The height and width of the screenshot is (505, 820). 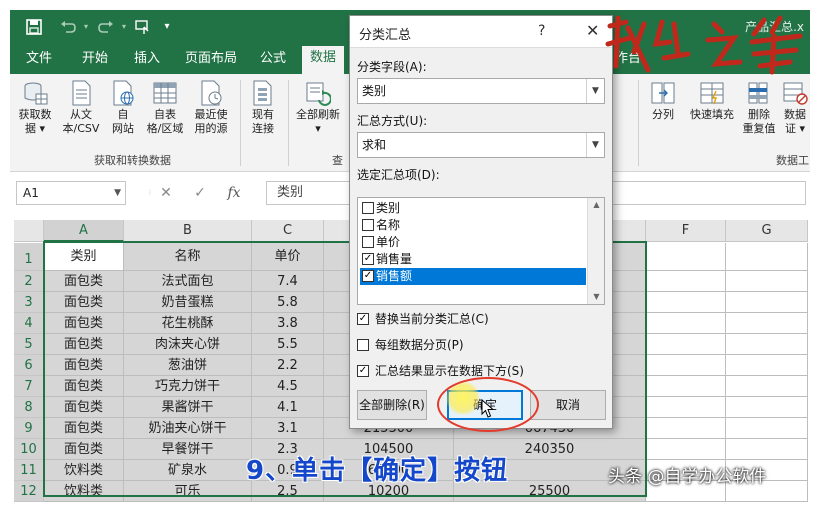 What do you see at coordinates (288, 344) in the screenshot?
I see `cell-c: 5.5` at bounding box center [288, 344].